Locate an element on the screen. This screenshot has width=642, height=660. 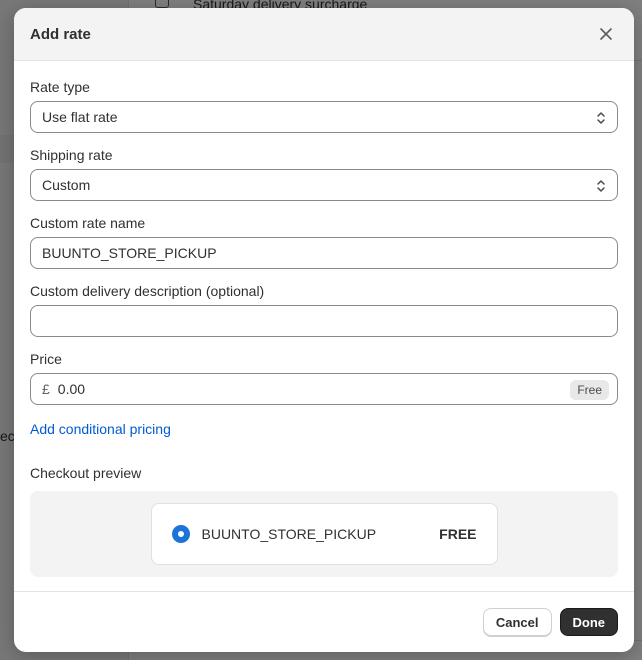
delivery-description-label: Custom delivery description (optional) is located at coordinates (147, 291).